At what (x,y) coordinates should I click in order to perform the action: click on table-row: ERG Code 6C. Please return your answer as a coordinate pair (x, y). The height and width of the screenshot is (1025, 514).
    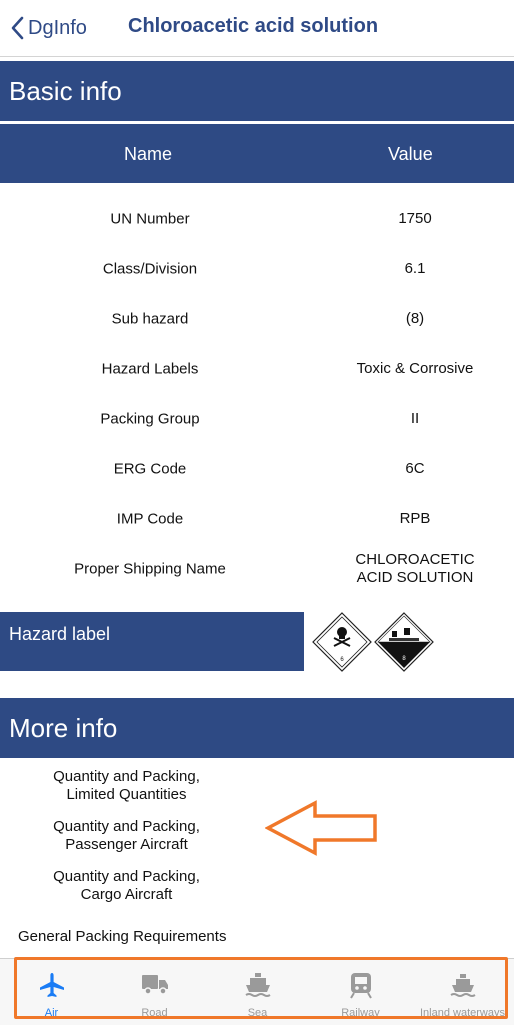
    Looking at the image, I should click on (257, 469).